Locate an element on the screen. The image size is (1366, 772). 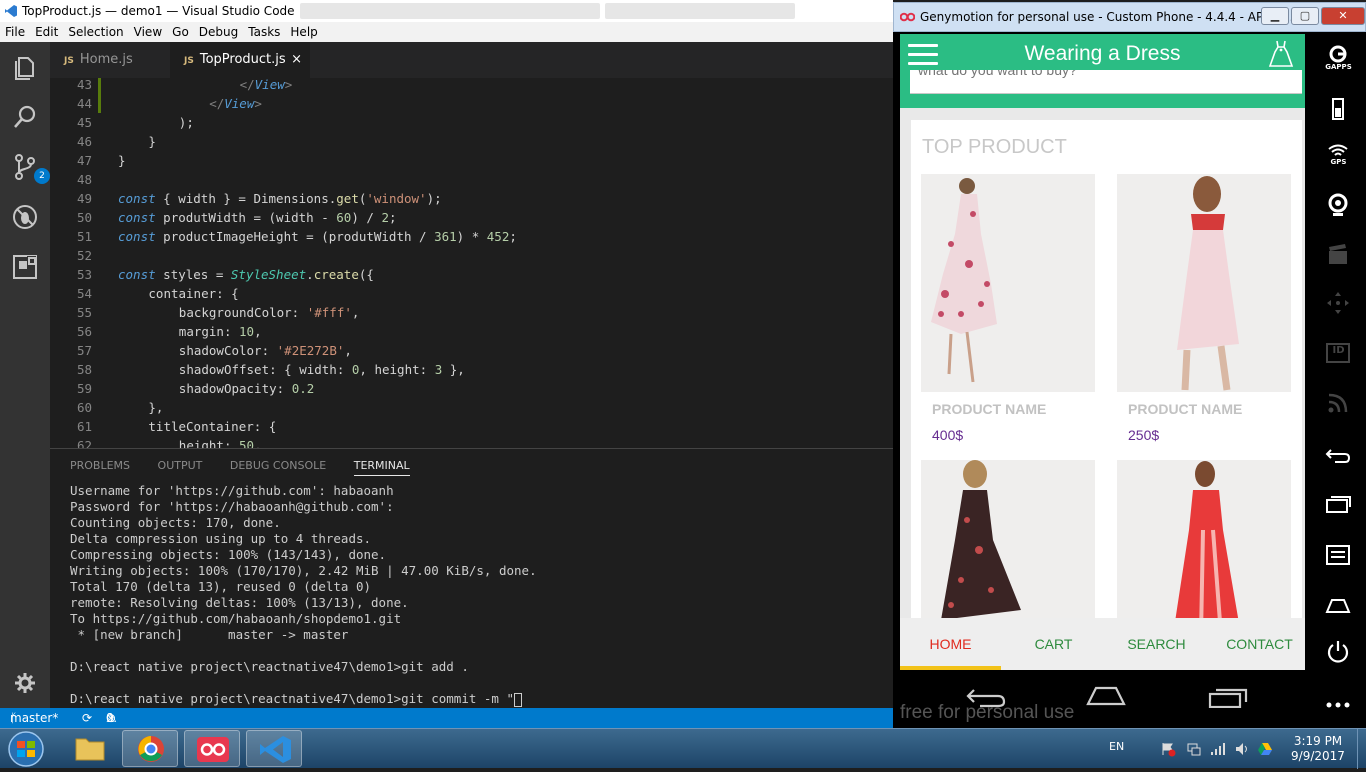
show-desktop-button is located at coordinates (1361, 749).